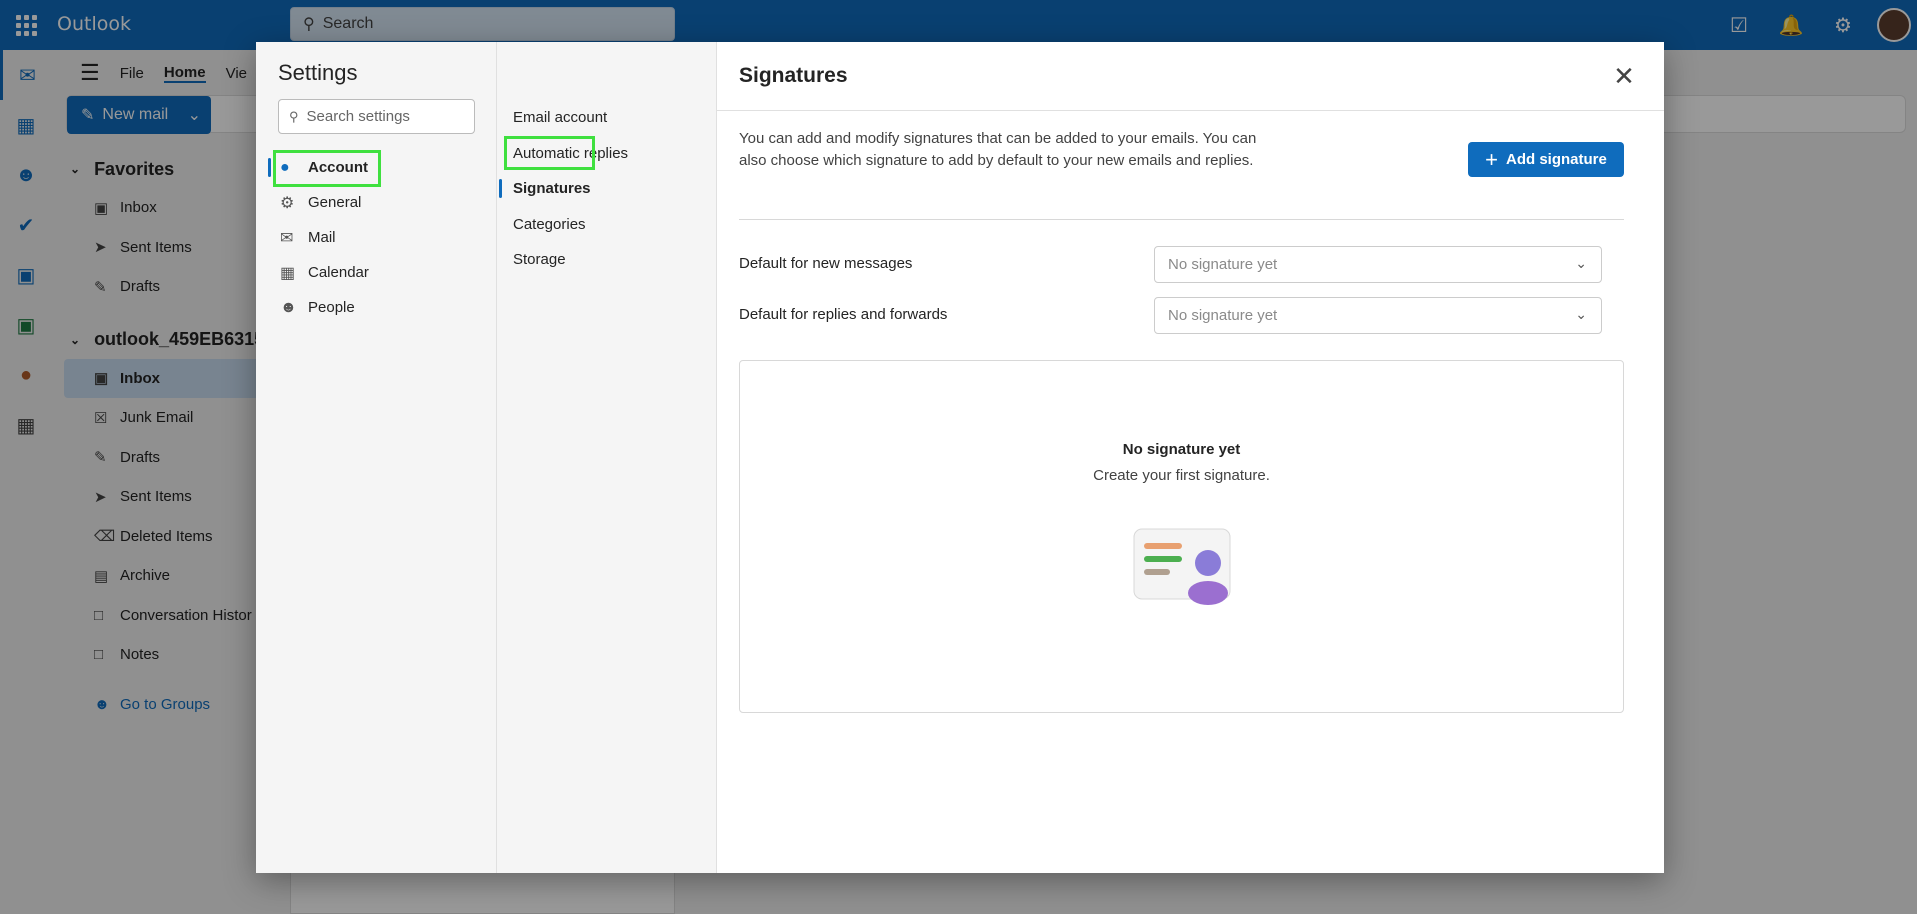  I want to click on pane-title: Signatures, so click(793, 75).